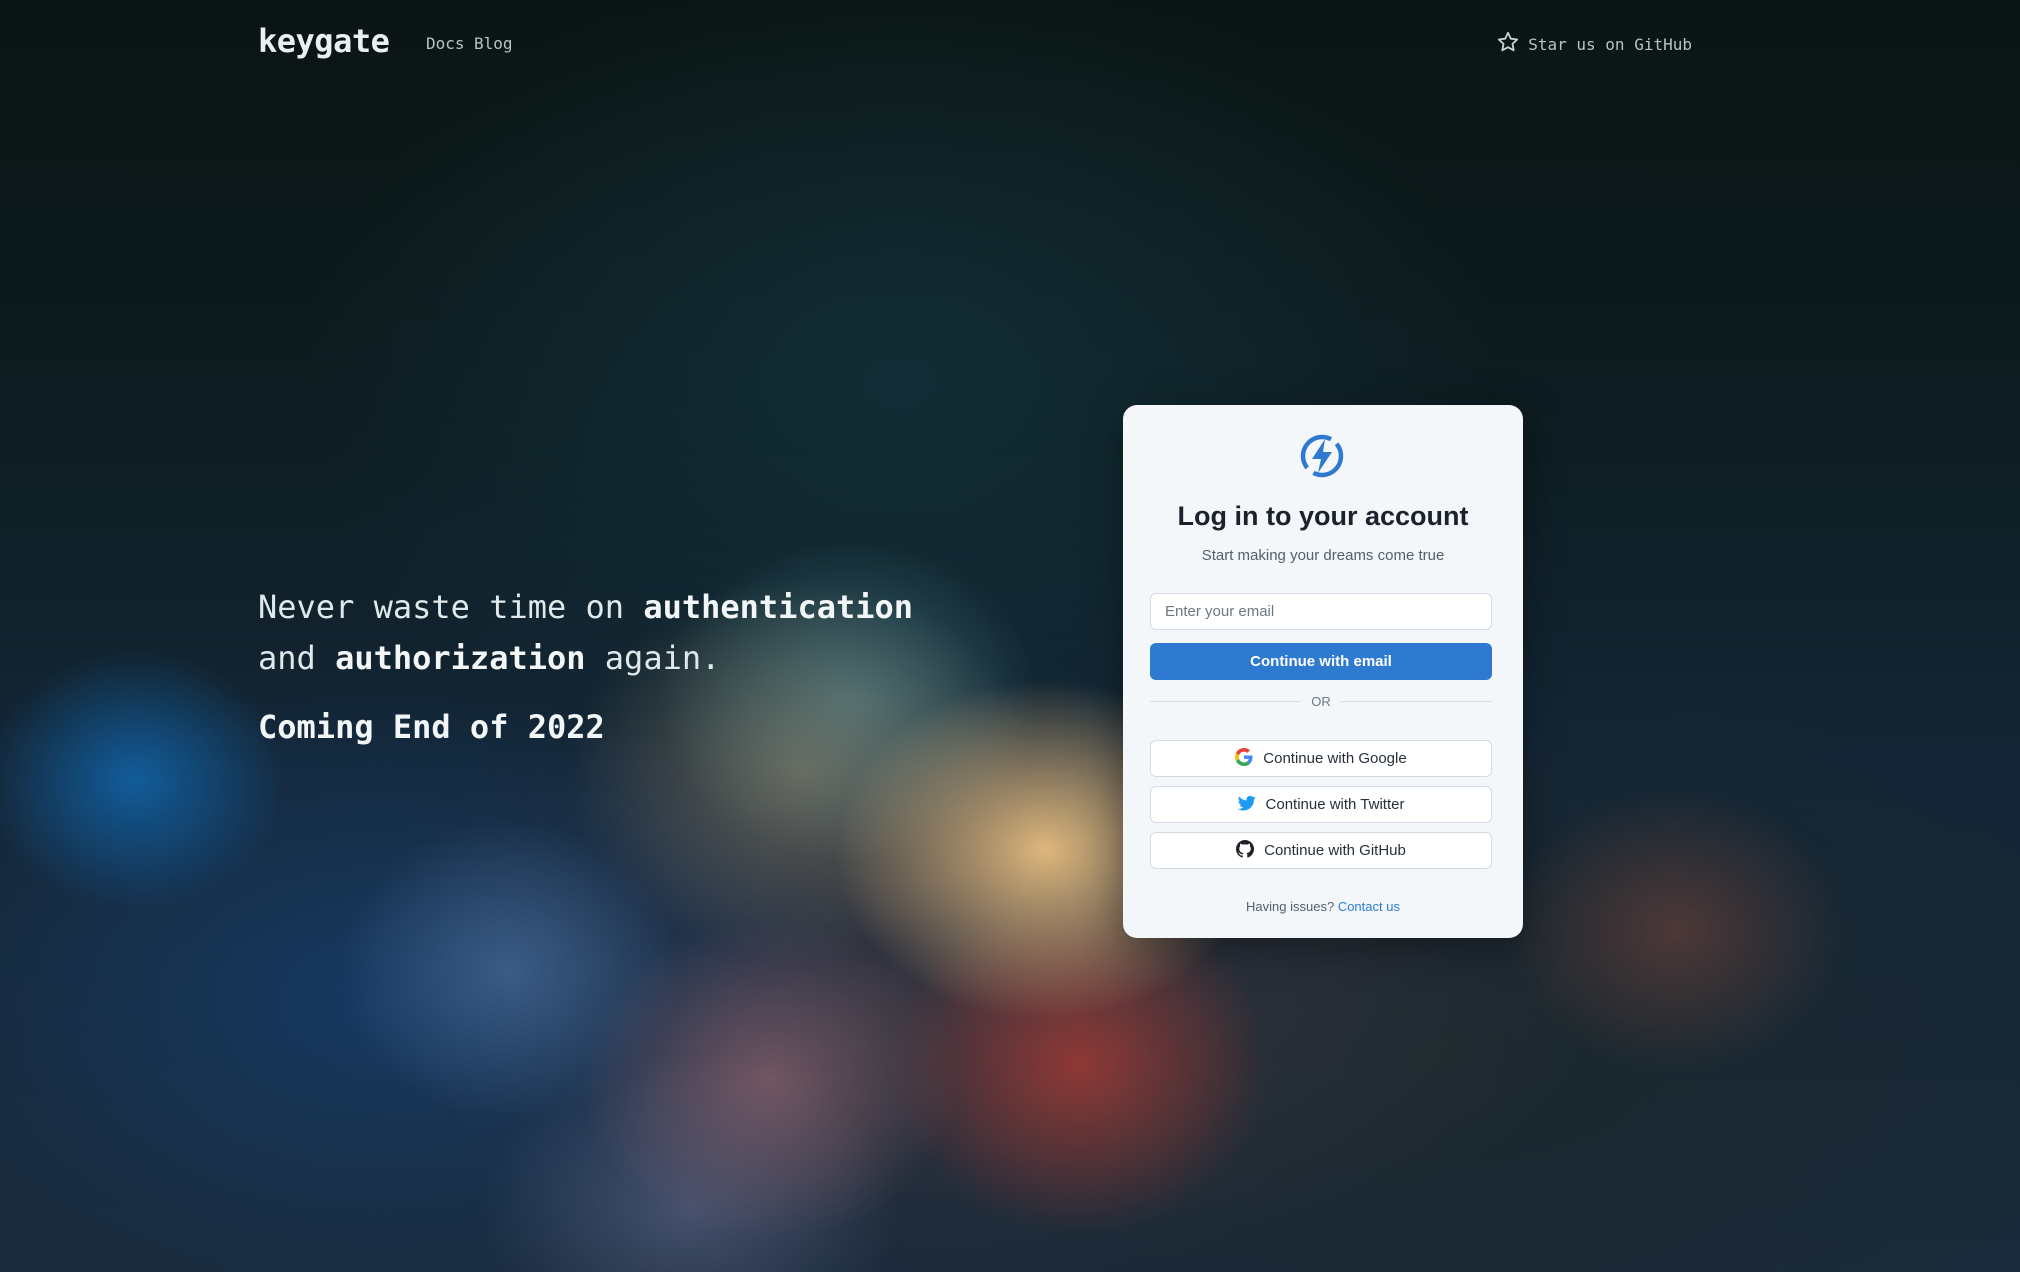 Image resolution: width=2020 pixels, height=1272 pixels. I want to click on continue-with-email-button: Continue with email, so click(1321, 661).